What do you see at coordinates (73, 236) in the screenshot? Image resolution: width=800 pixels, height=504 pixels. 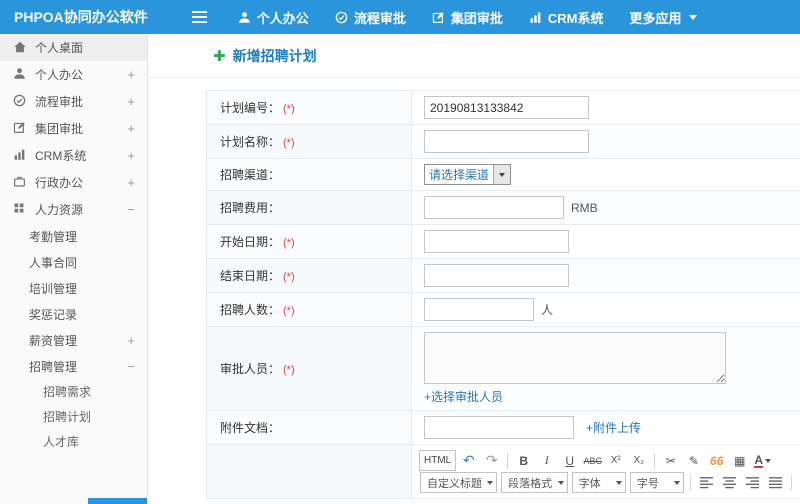 I see `sidebar-item-attendance-mgmt: 考勤管理` at bounding box center [73, 236].